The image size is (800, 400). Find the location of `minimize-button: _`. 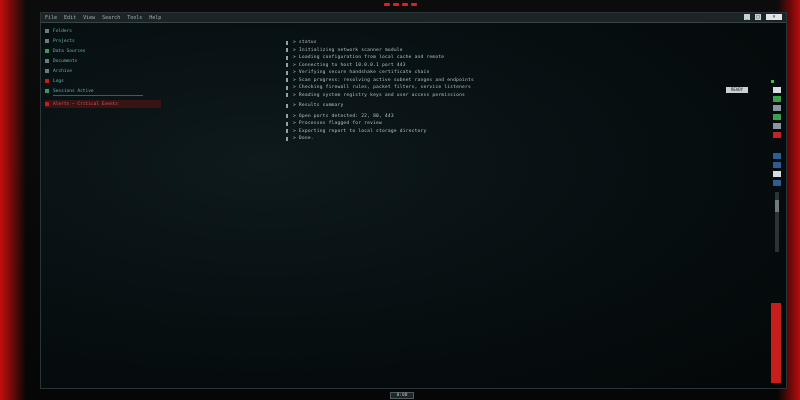

minimize-button: _ is located at coordinates (747, 17).